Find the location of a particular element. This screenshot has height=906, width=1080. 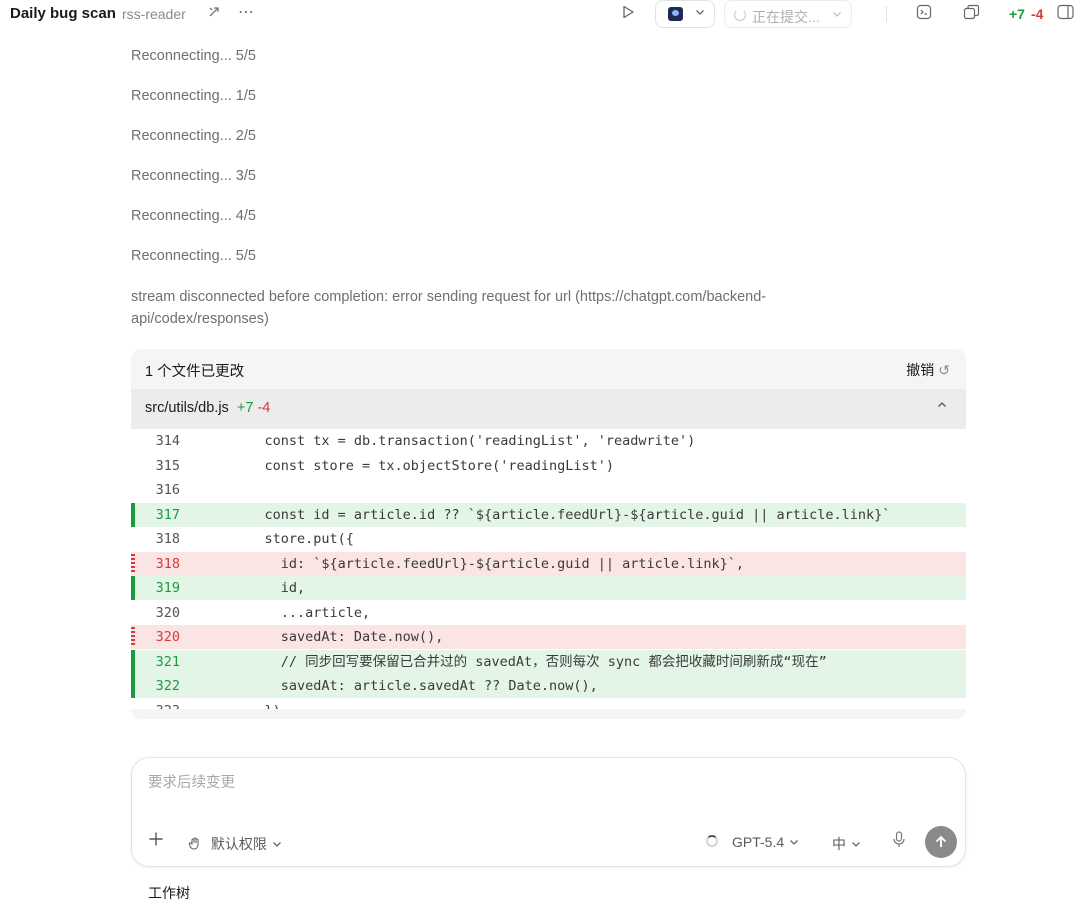

arrow-up-icon is located at coordinates (941, 841).